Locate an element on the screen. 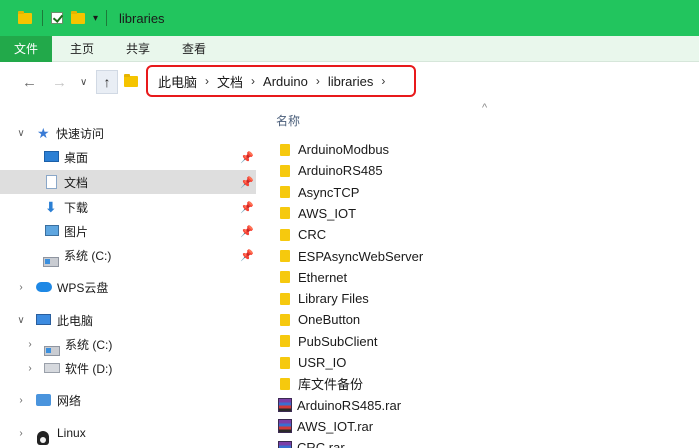 This screenshot has width=699, height=448. sidebar-item-pictures: 图片 📌 is located at coordinates (128, 231).